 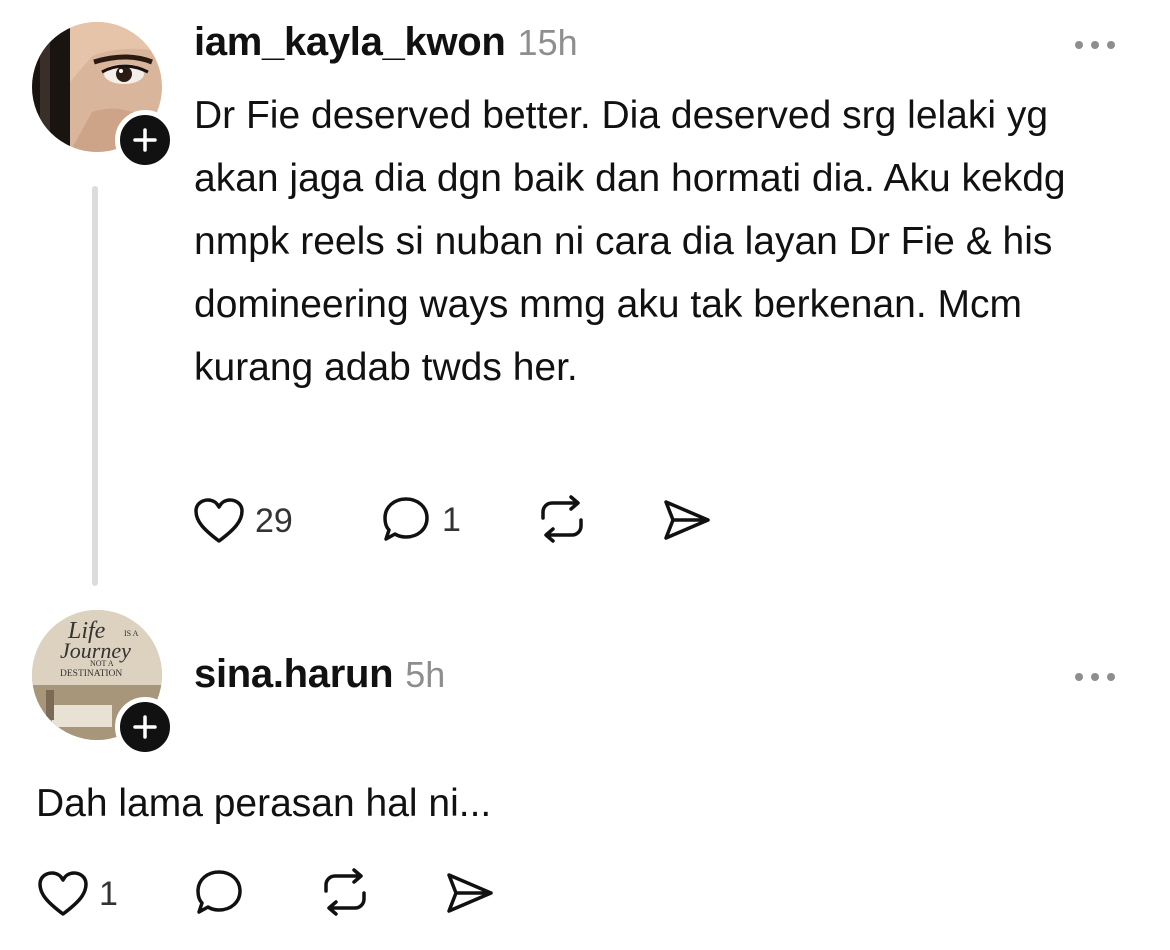 What do you see at coordinates (350, 42) in the screenshot?
I see `username: iam_kayla_kwon` at bounding box center [350, 42].